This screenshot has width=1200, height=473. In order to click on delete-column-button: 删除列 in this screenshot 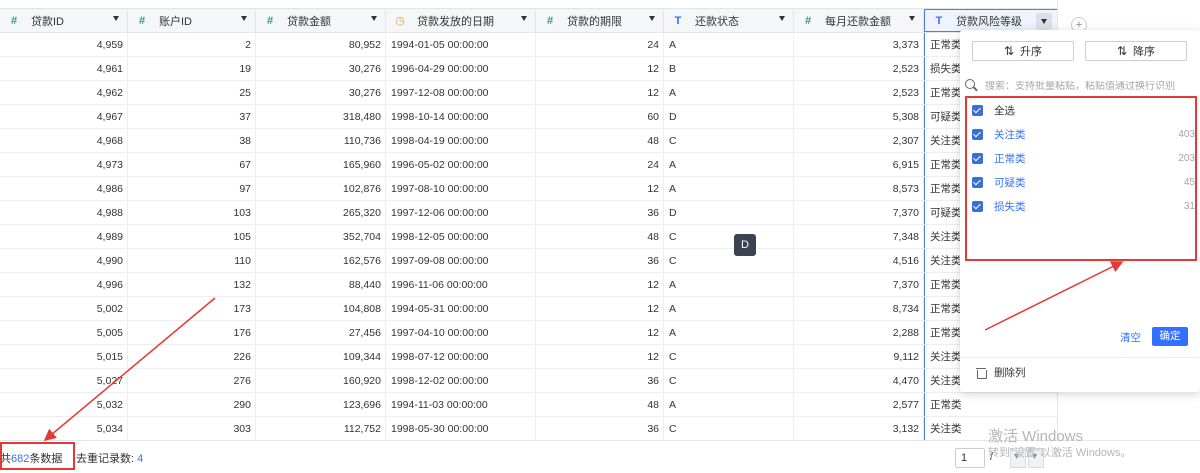, I will do `click(1001, 372)`.